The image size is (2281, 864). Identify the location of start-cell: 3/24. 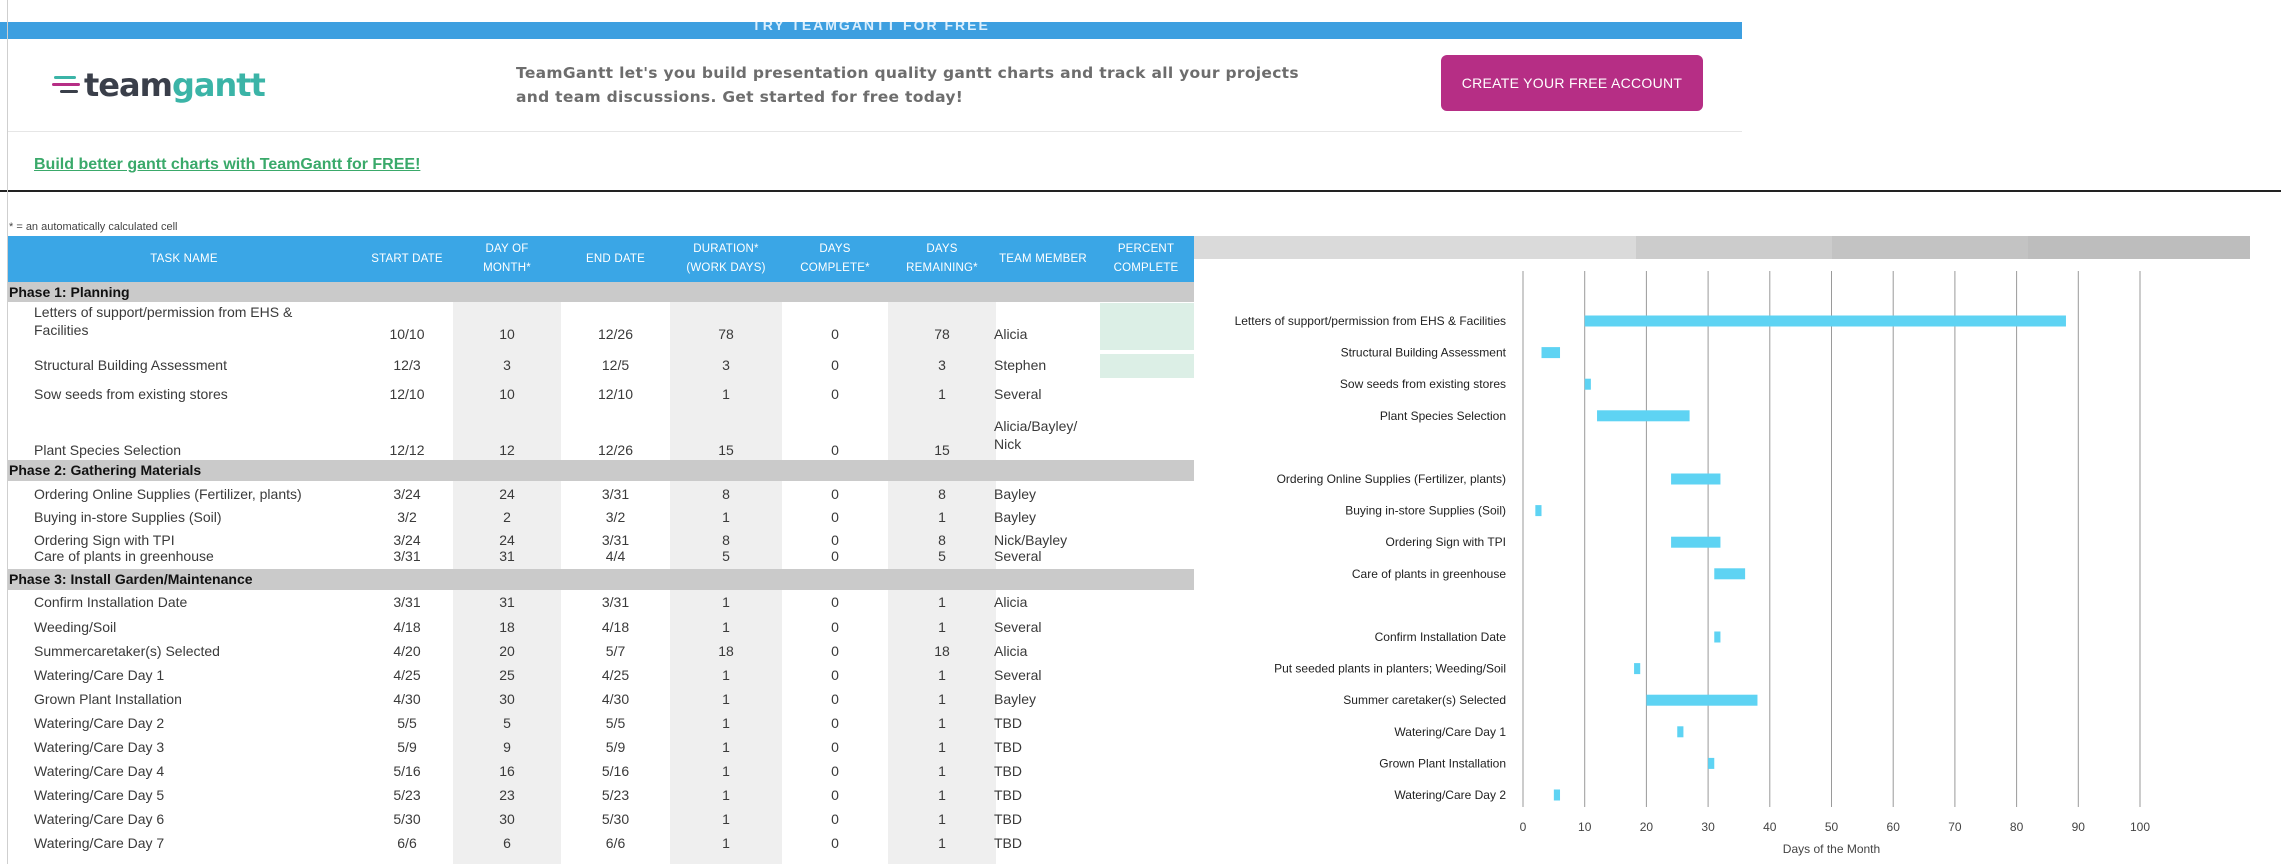
(407, 494).